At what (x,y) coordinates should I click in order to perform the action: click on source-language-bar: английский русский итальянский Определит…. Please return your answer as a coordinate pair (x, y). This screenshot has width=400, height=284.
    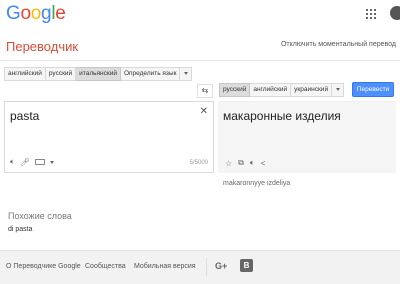
    Looking at the image, I should click on (98, 74).